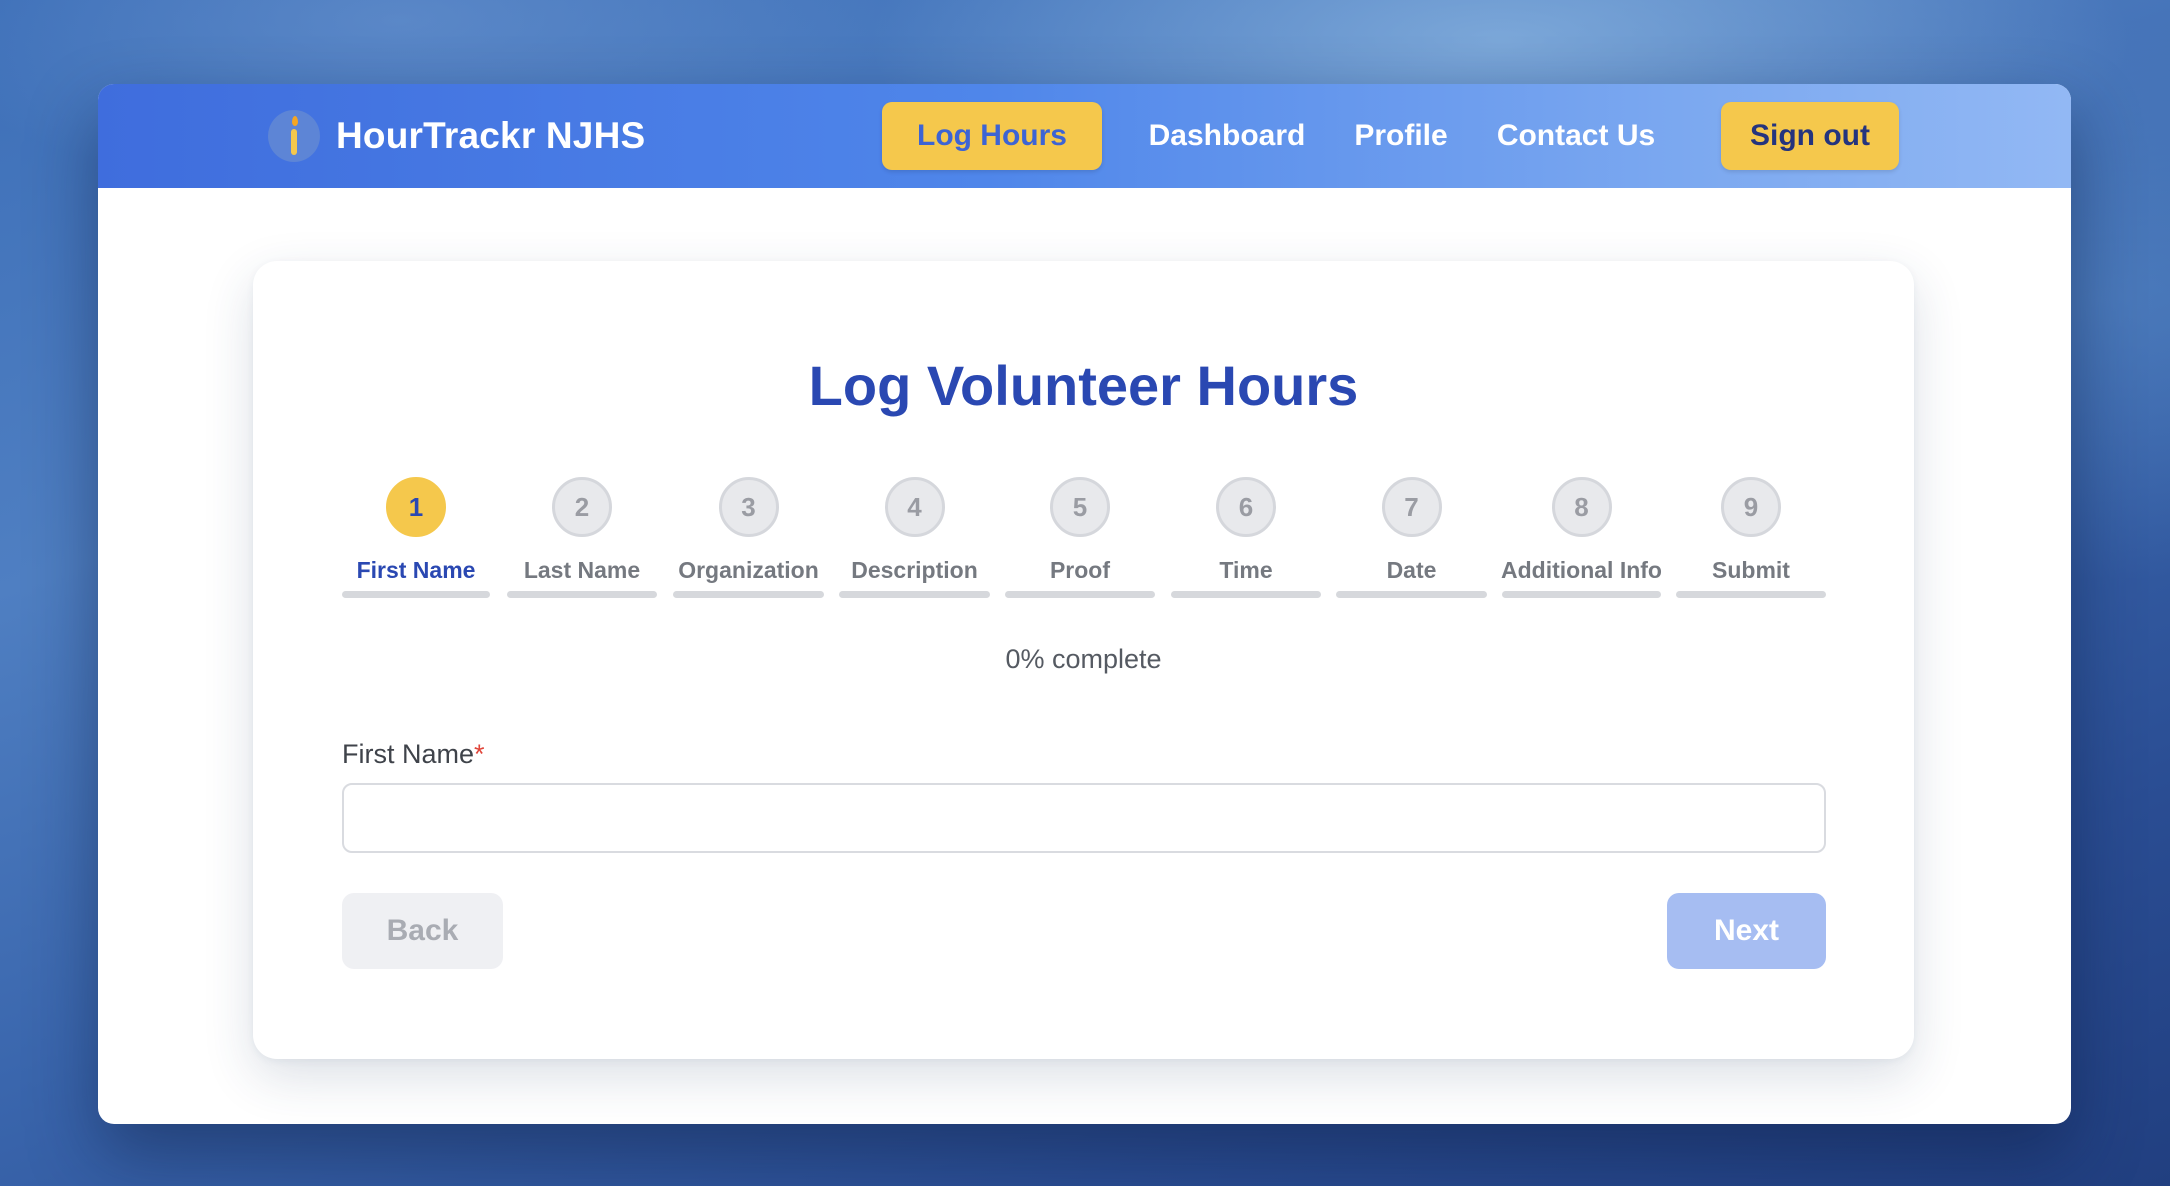  I want to click on step-label: Organization, so click(748, 570).